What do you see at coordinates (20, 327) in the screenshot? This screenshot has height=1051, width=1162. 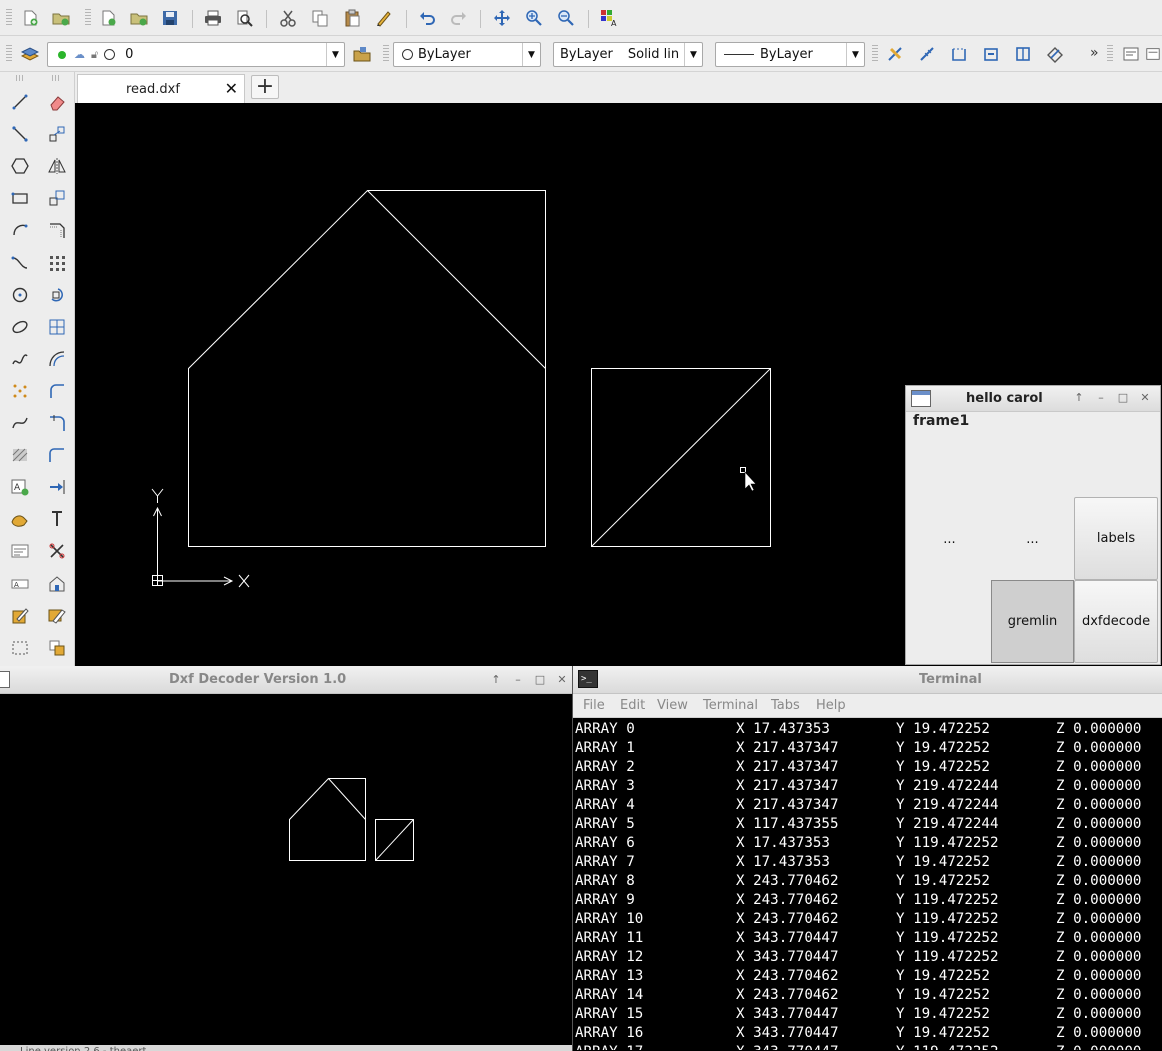 I see `ellipse-icon` at bounding box center [20, 327].